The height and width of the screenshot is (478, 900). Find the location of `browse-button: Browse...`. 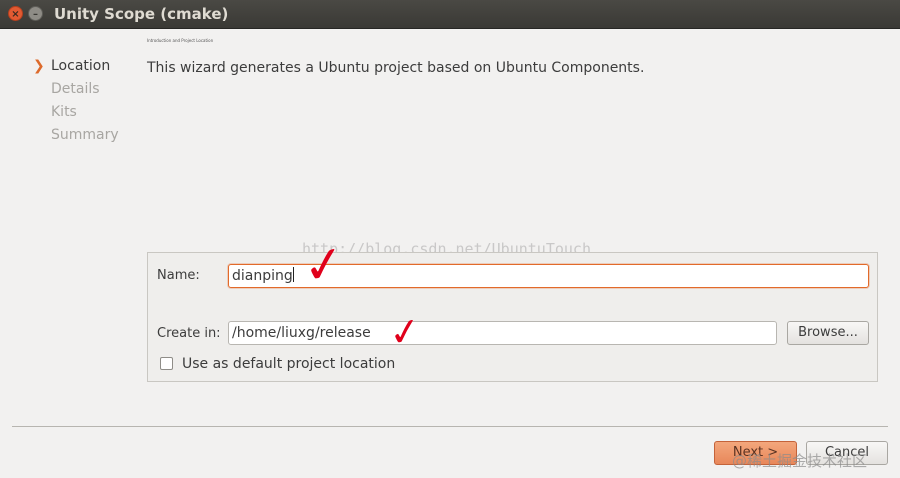

browse-button: Browse... is located at coordinates (828, 333).